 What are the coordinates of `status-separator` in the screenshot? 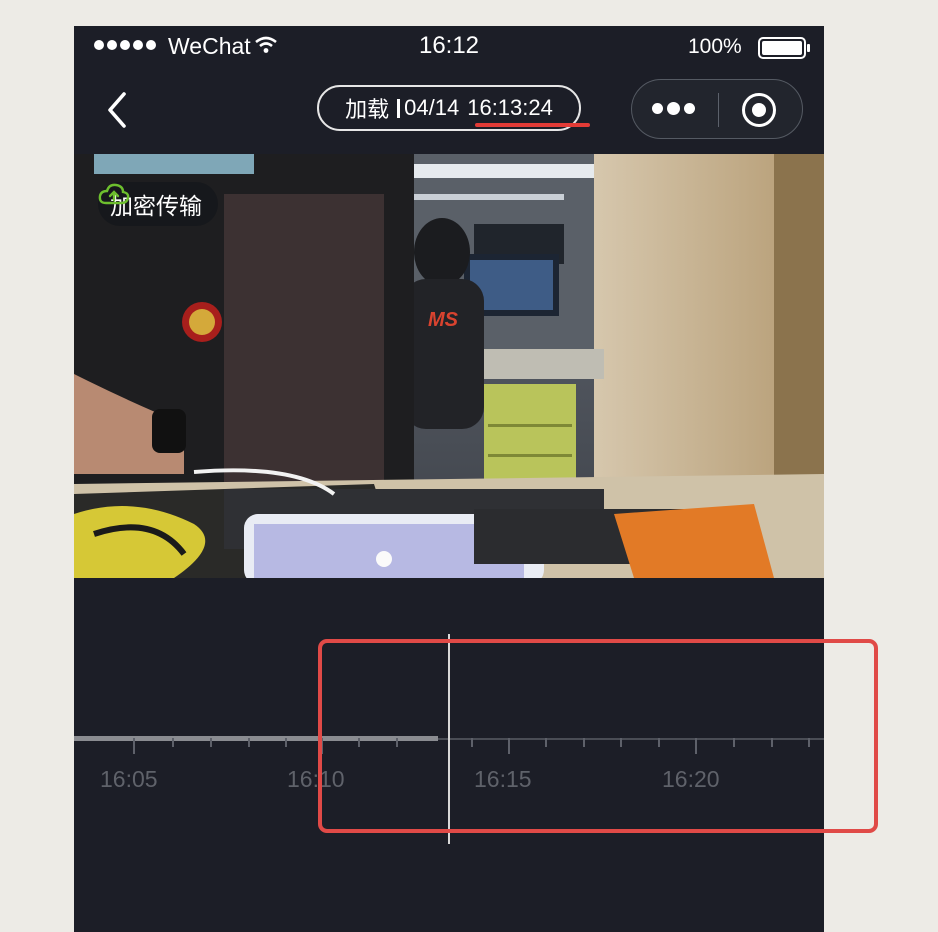 It's located at (399, 108).